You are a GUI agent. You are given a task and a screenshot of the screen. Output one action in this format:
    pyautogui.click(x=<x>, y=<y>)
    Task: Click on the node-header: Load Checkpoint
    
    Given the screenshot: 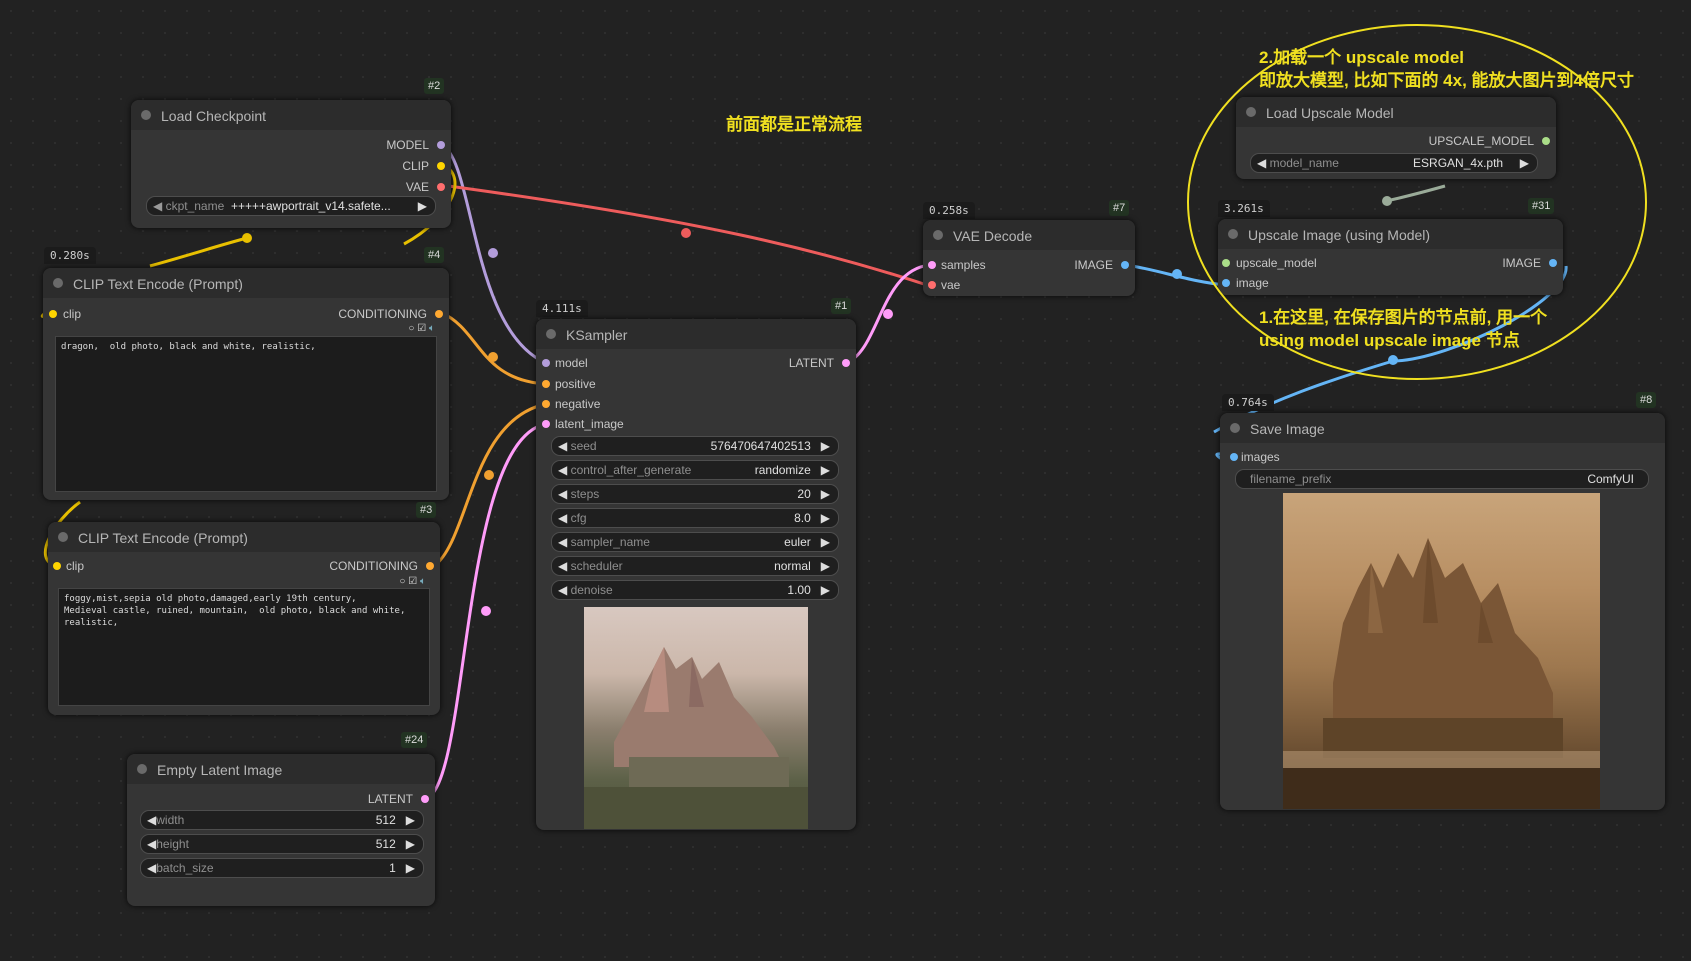 What is the action you would take?
    pyautogui.click(x=291, y=115)
    